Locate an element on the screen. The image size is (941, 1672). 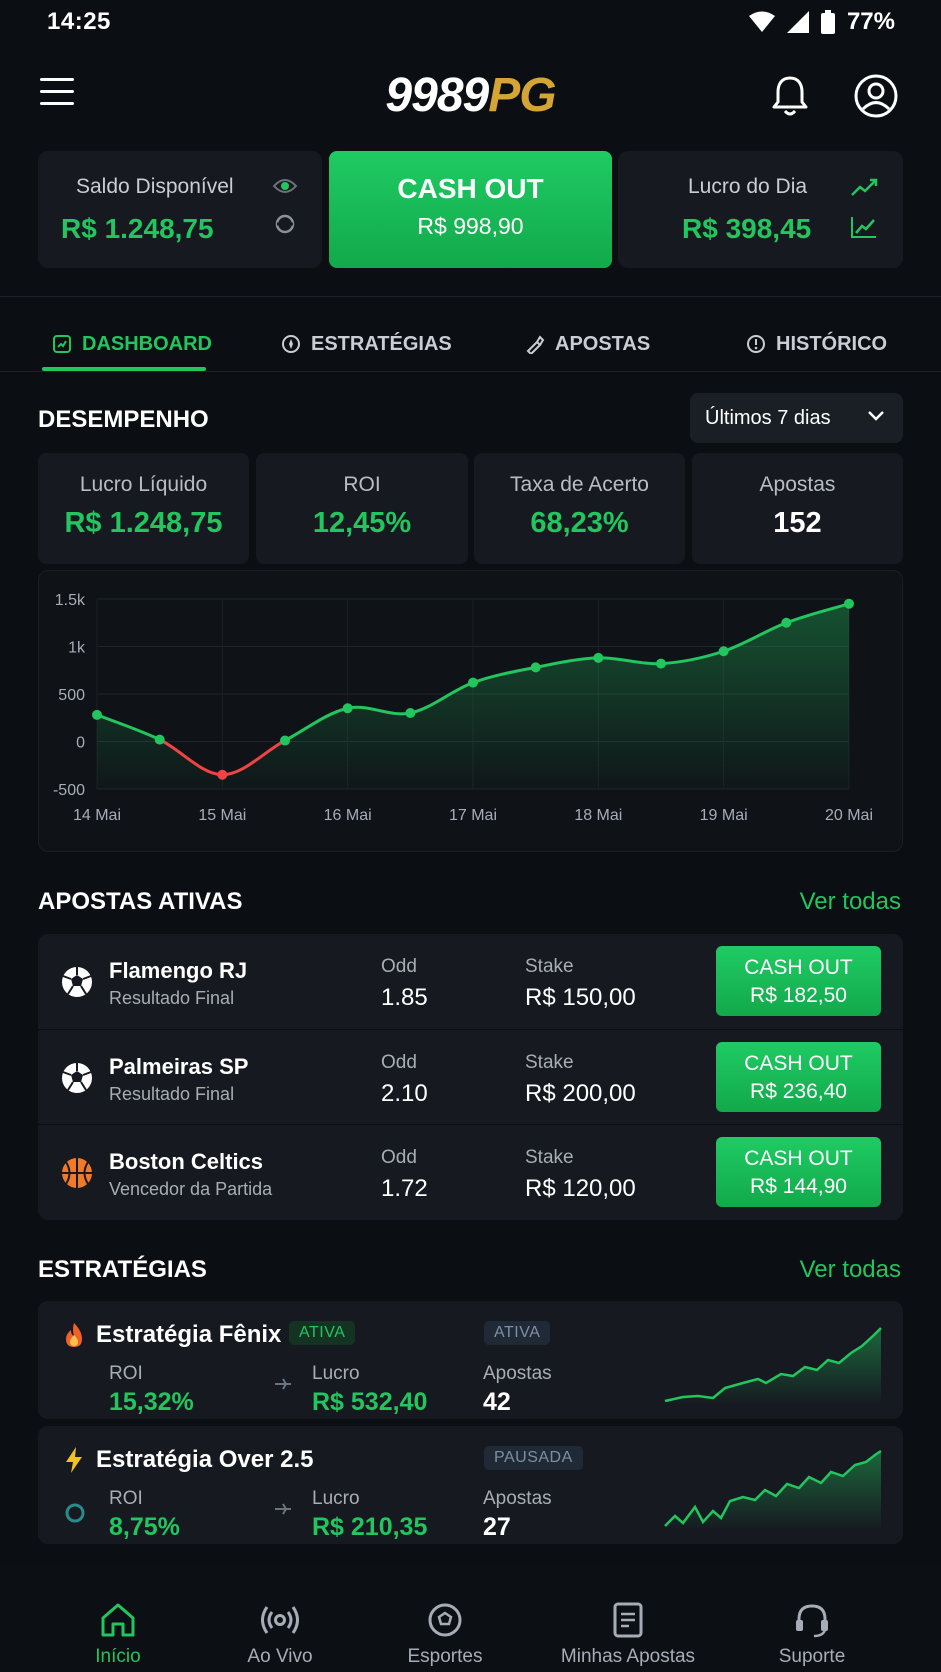
home-icon is located at coordinates (118, 1620).